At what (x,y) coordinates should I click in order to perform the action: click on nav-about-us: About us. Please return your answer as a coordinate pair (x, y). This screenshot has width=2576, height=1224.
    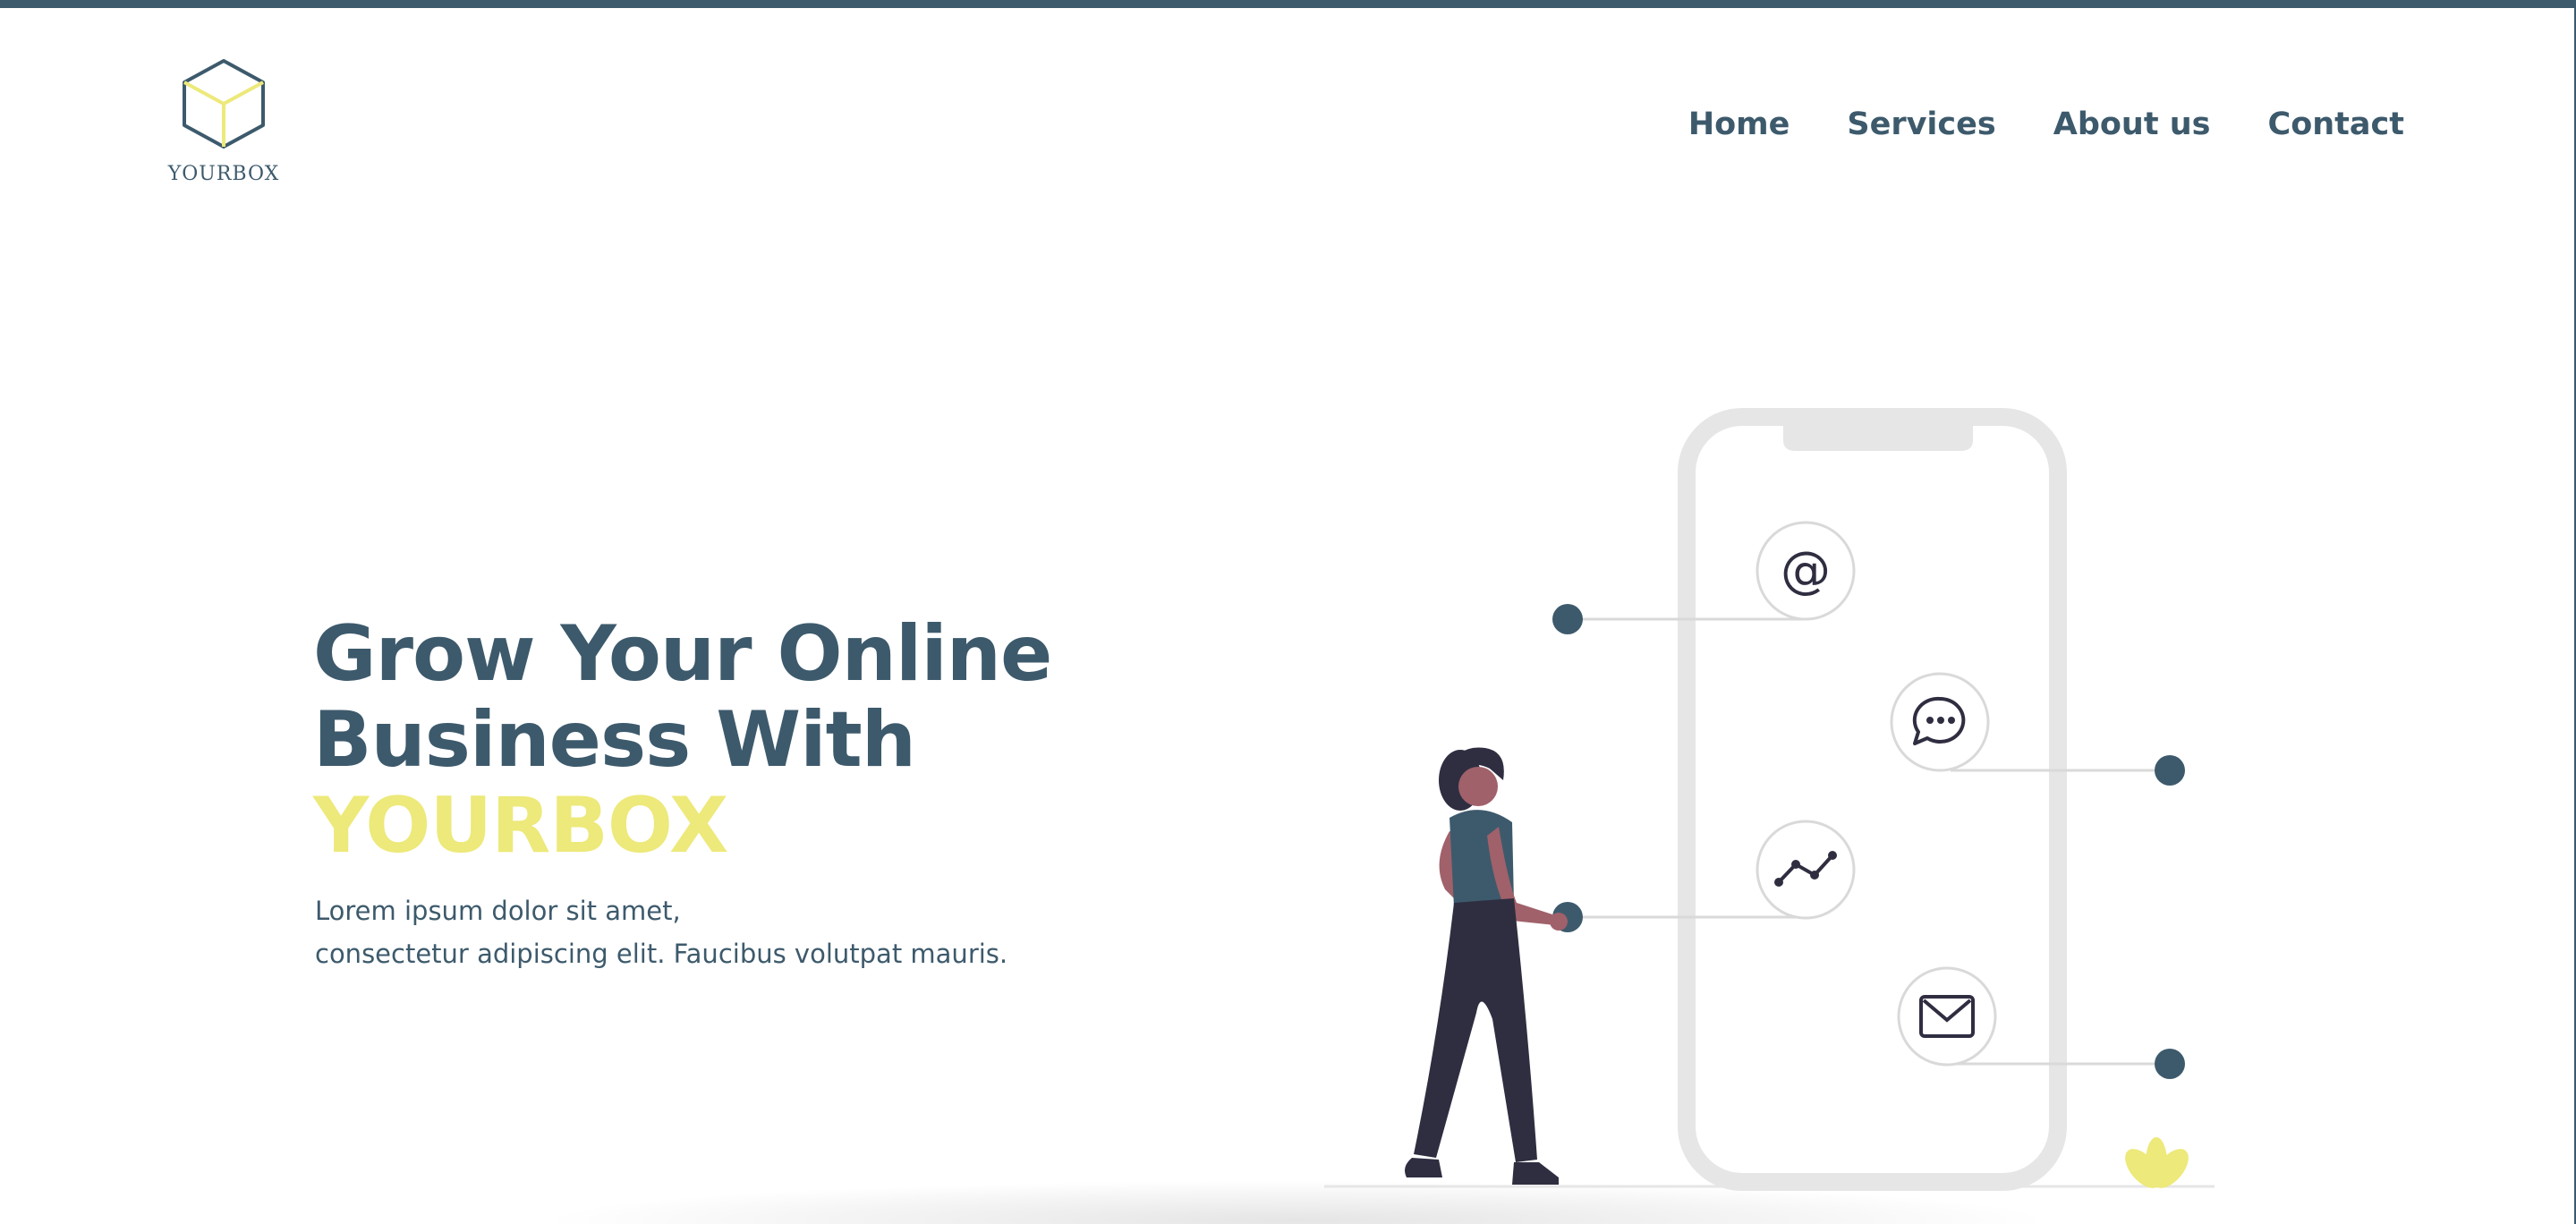
    Looking at the image, I should click on (2132, 124).